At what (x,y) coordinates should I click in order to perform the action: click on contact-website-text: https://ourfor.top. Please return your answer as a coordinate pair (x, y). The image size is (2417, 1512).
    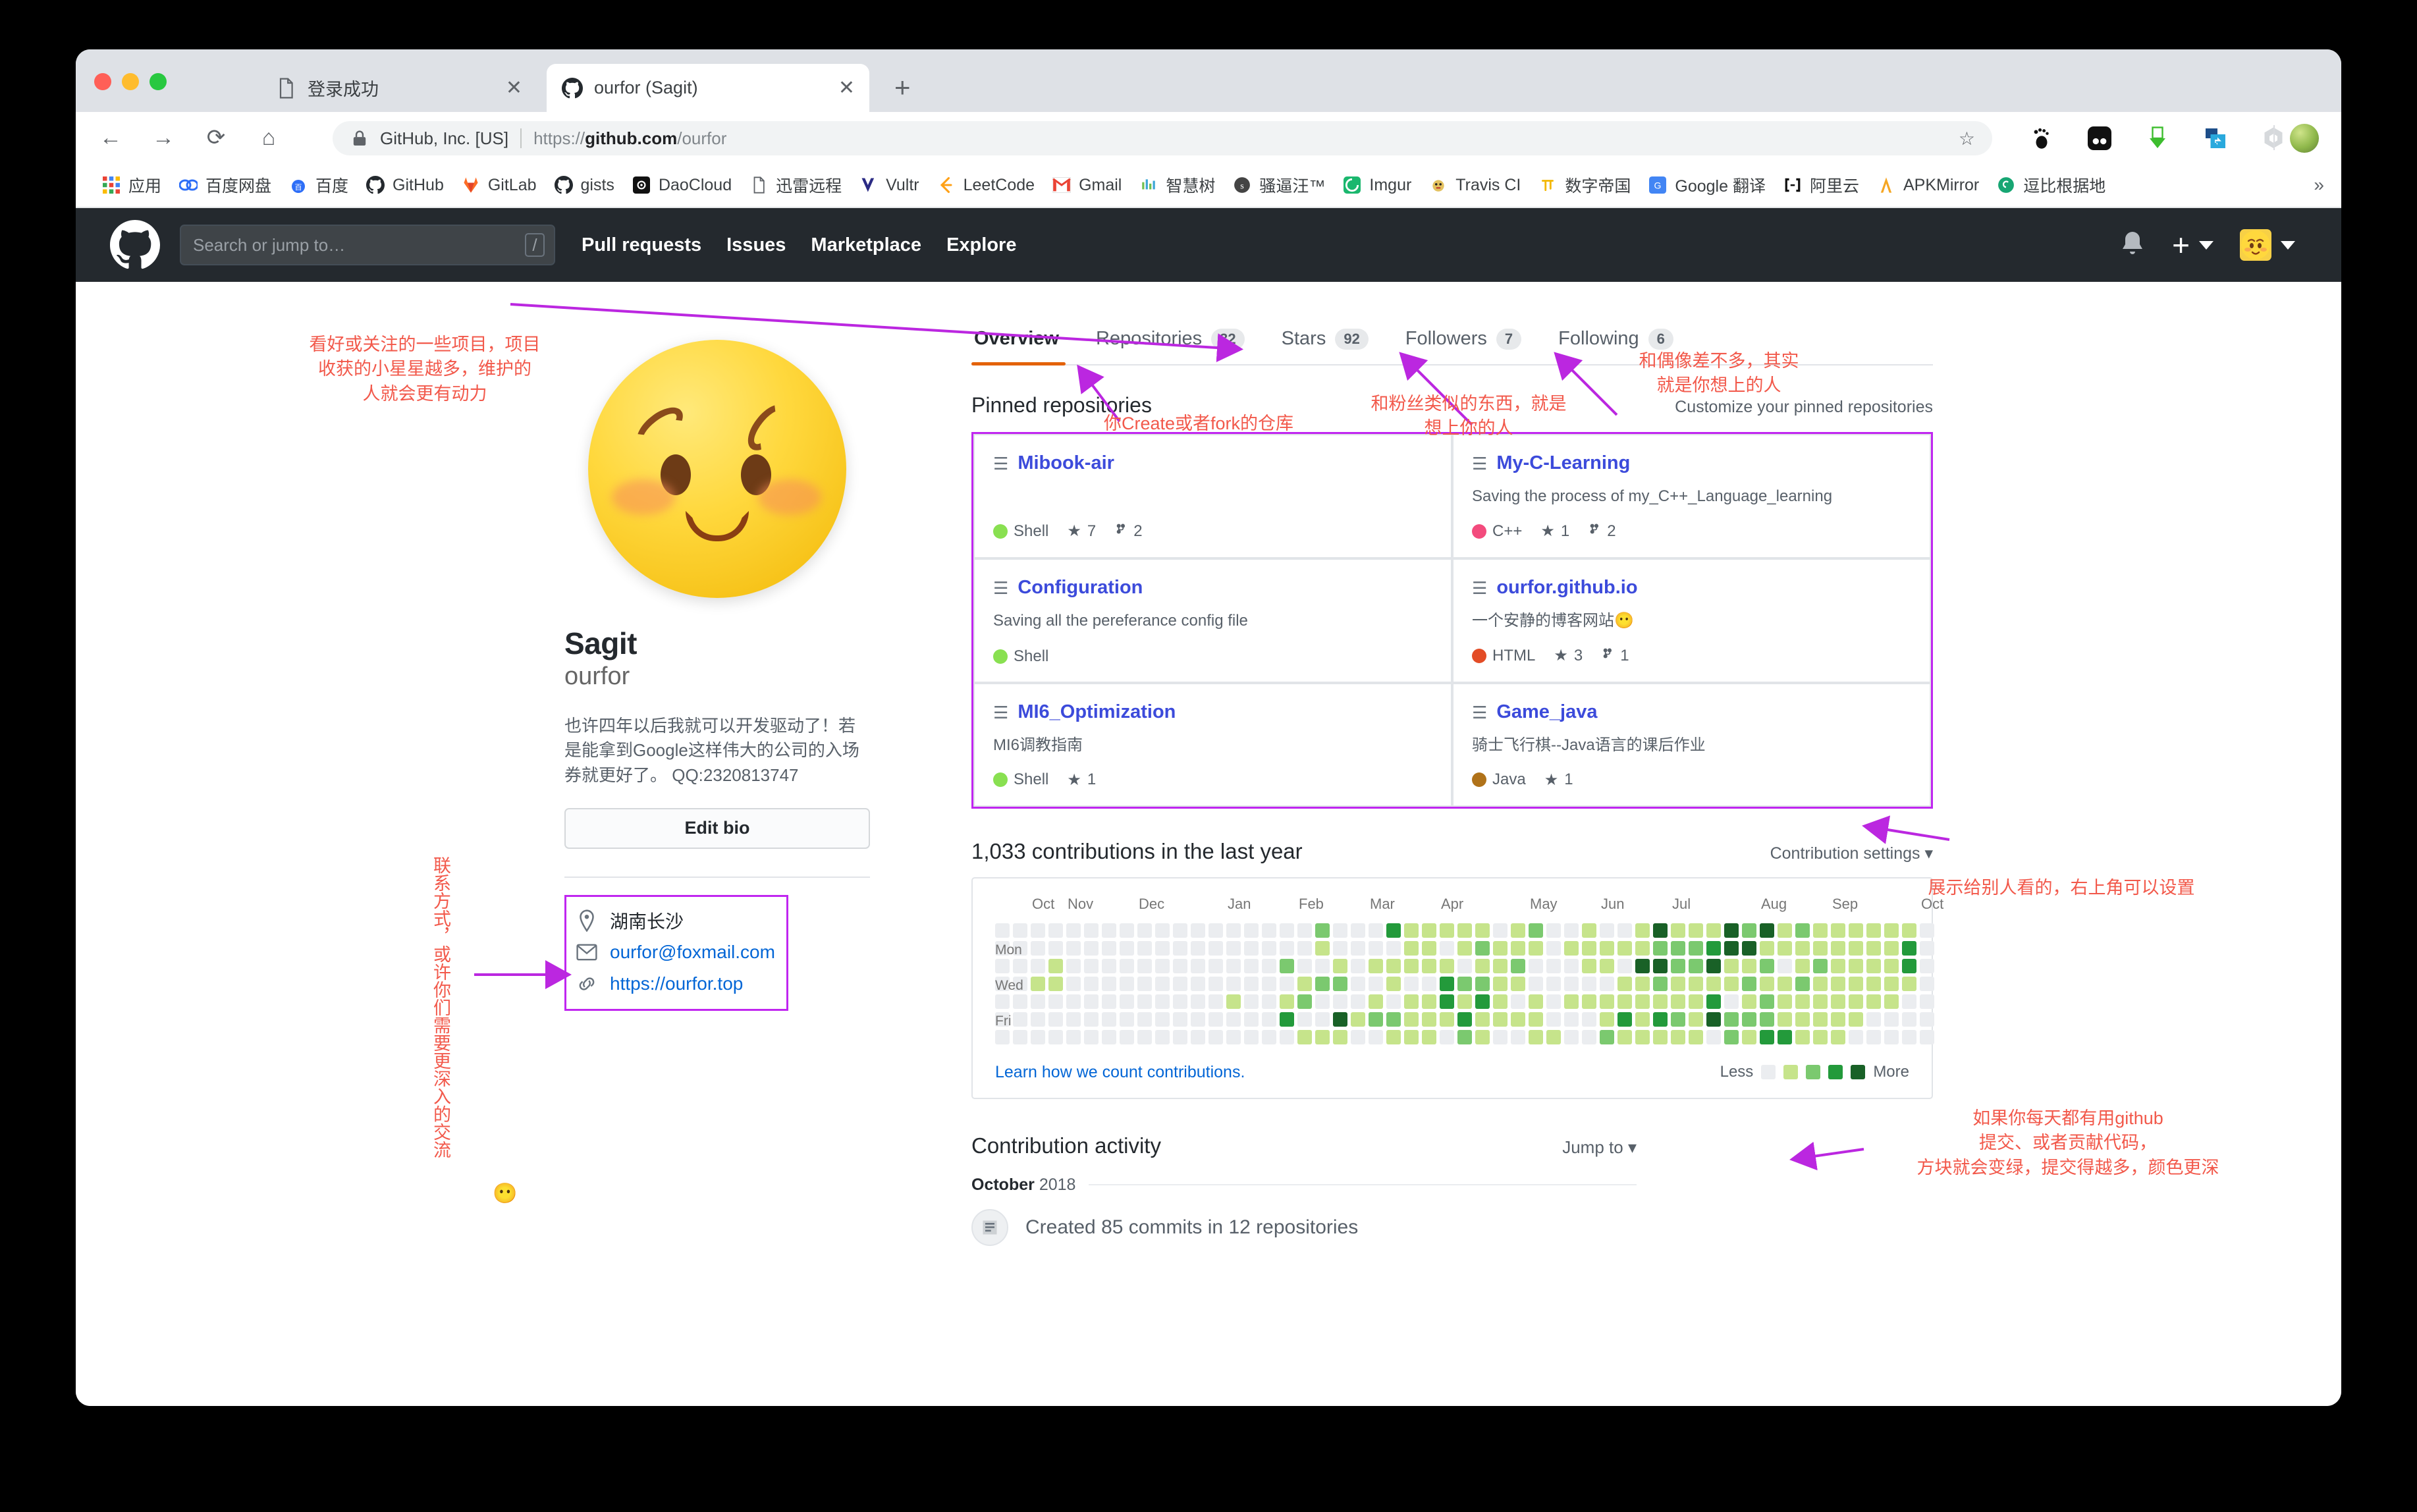
    Looking at the image, I should click on (676, 984).